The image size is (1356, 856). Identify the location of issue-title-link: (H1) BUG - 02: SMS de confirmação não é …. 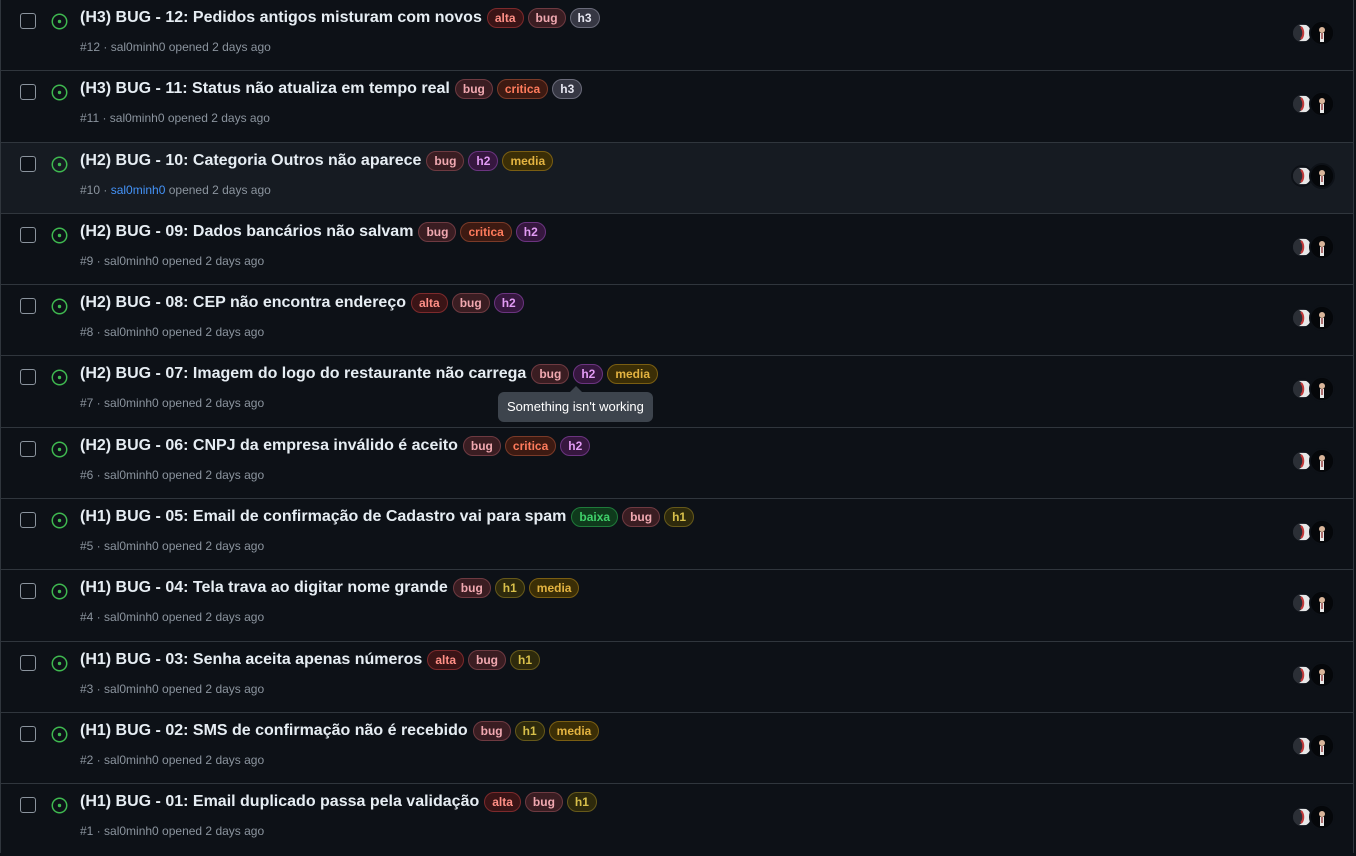
(274, 731).